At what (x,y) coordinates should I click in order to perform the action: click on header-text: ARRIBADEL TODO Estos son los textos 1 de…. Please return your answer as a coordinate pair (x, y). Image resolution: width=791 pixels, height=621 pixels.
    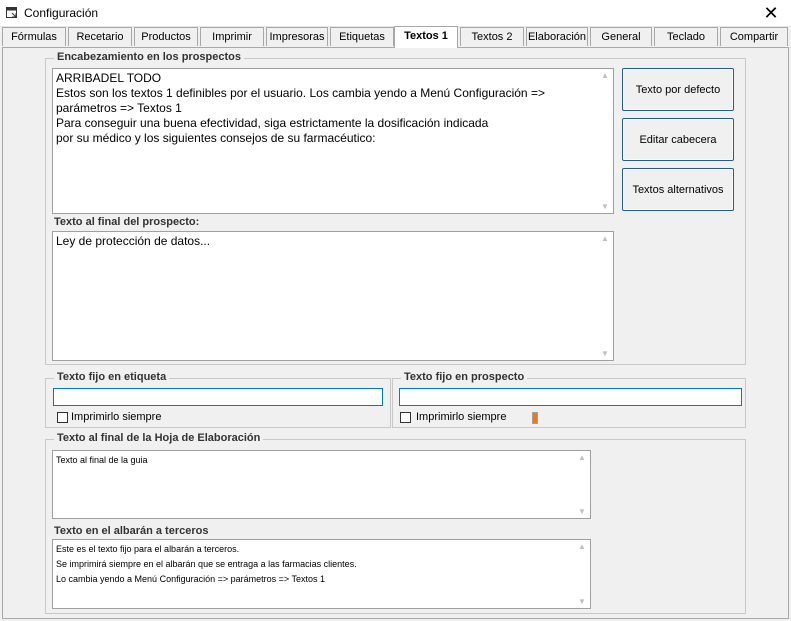
    Looking at the image, I should click on (300, 108).